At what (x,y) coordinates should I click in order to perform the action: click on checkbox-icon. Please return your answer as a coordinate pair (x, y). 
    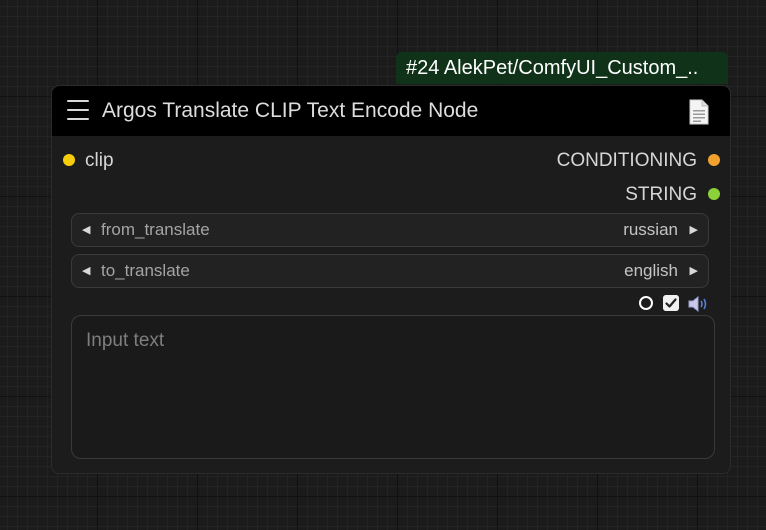
    Looking at the image, I should click on (671, 303).